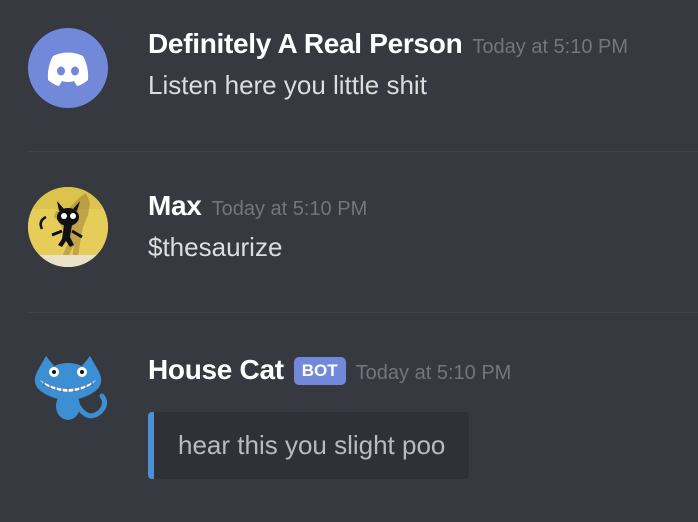 The width and height of the screenshot is (698, 522). What do you see at coordinates (175, 206) in the screenshot?
I see `username: Max` at bounding box center [175, 206].